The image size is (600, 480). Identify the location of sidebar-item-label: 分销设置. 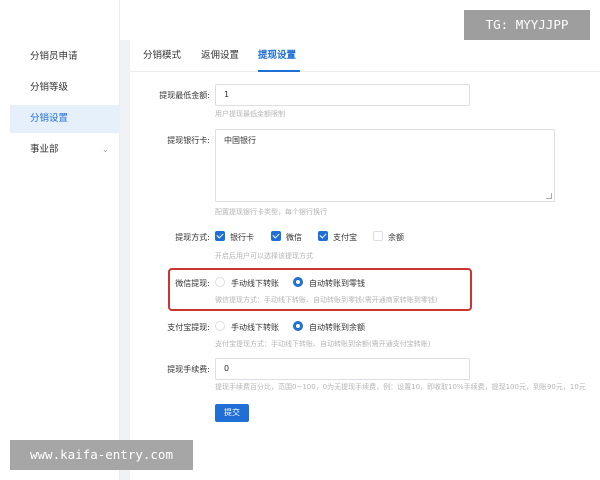
(49, 118).